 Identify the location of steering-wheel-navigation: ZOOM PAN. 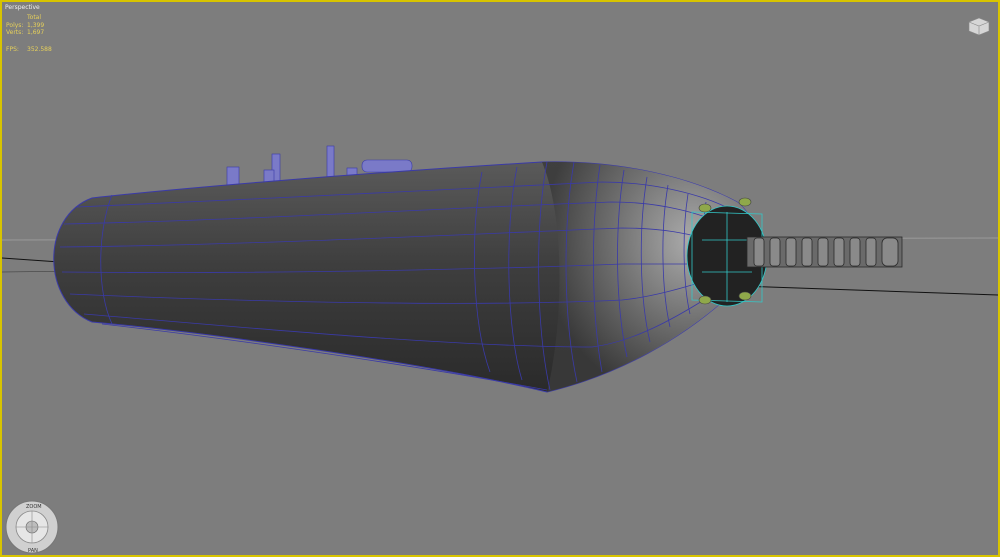
(32, 527).